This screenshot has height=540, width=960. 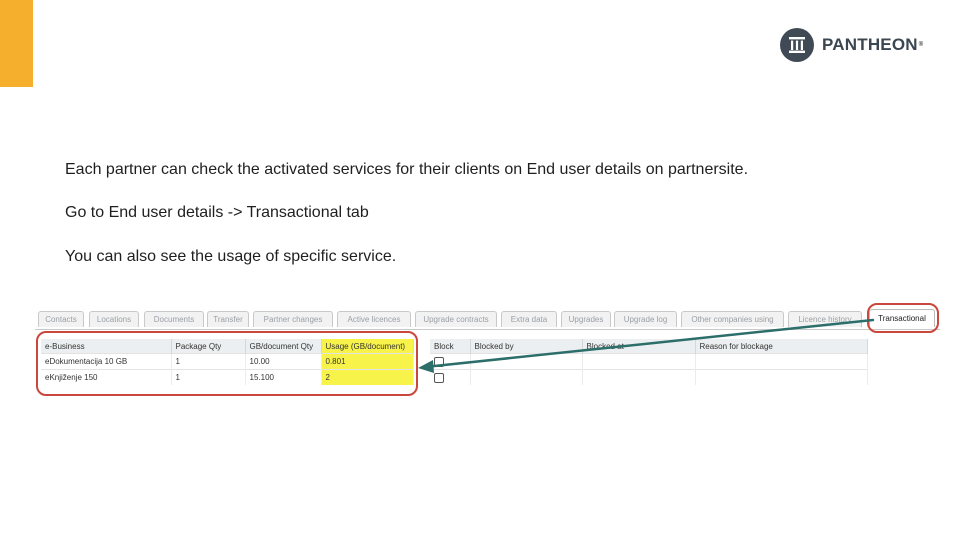 What do you see at coordinates (645, 319) in the screenshot?
I see `tab-upgrade-log: Upgrade log` at bounding box center [645, 319].